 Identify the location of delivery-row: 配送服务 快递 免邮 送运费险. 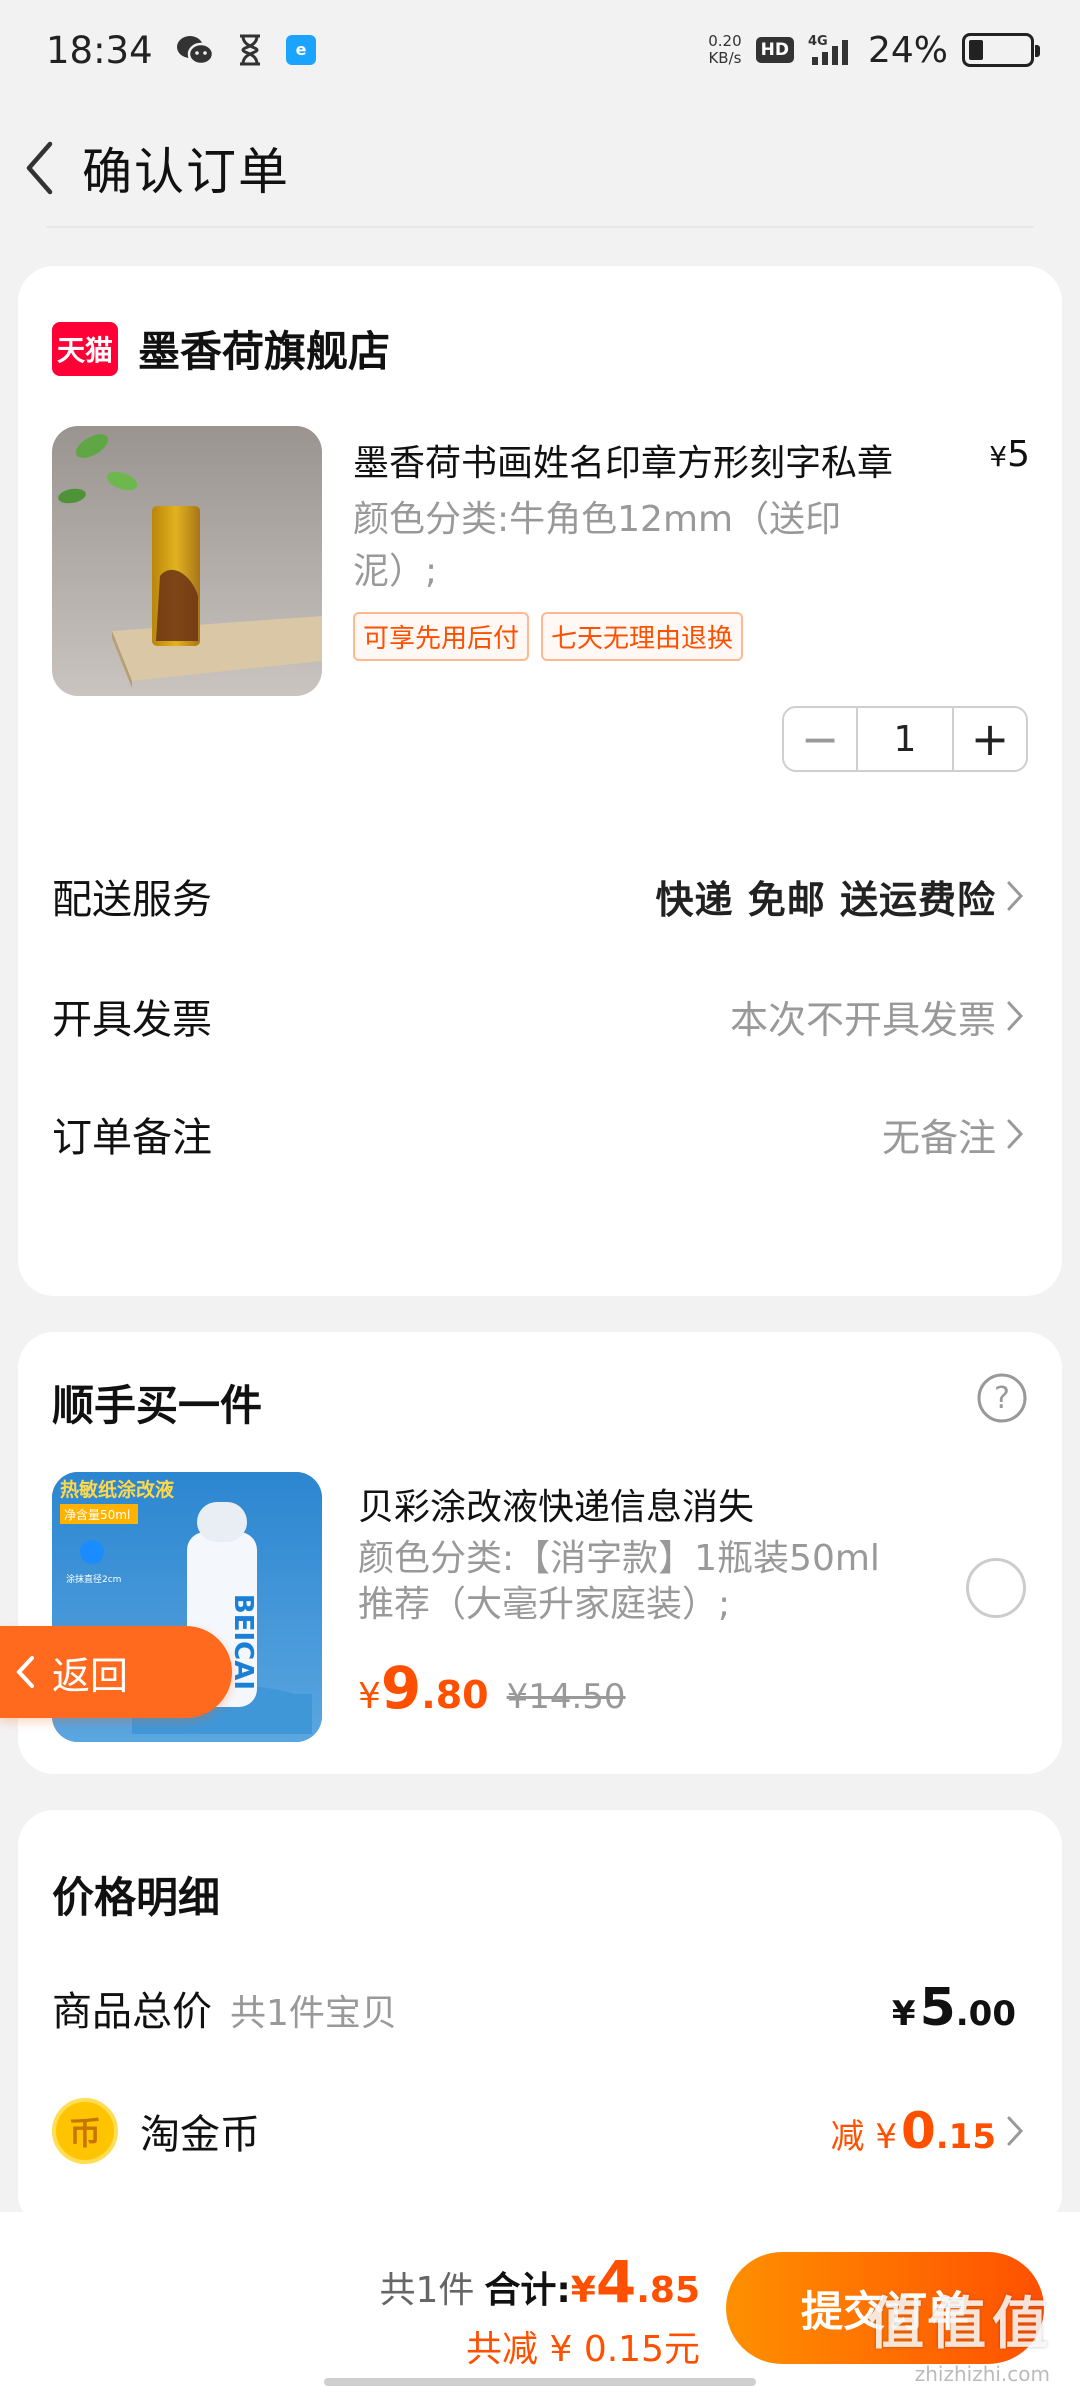
(540, 896).